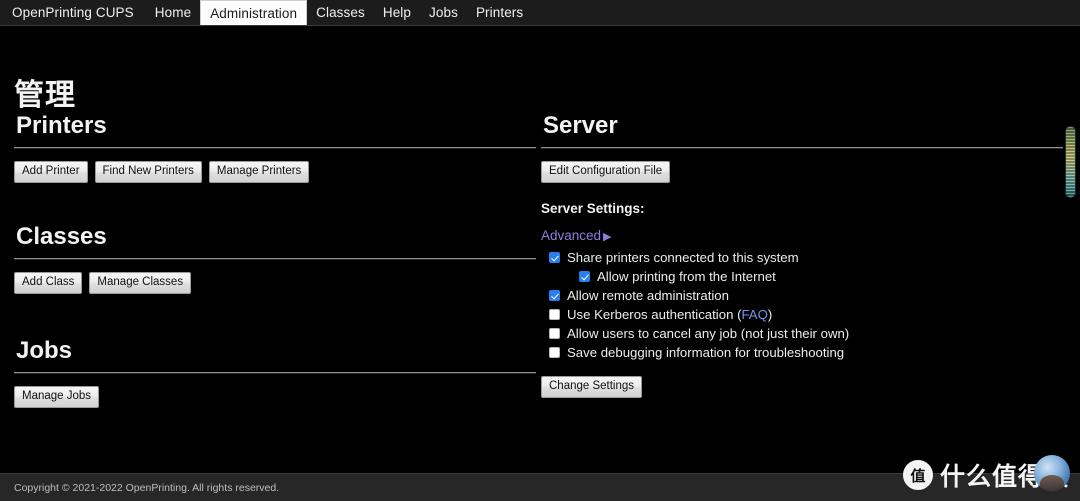 The height and width of the screenshot is (501, 1080). I want to click on kerberos-text: Use Kerberos authentication (, so click(654, 315).